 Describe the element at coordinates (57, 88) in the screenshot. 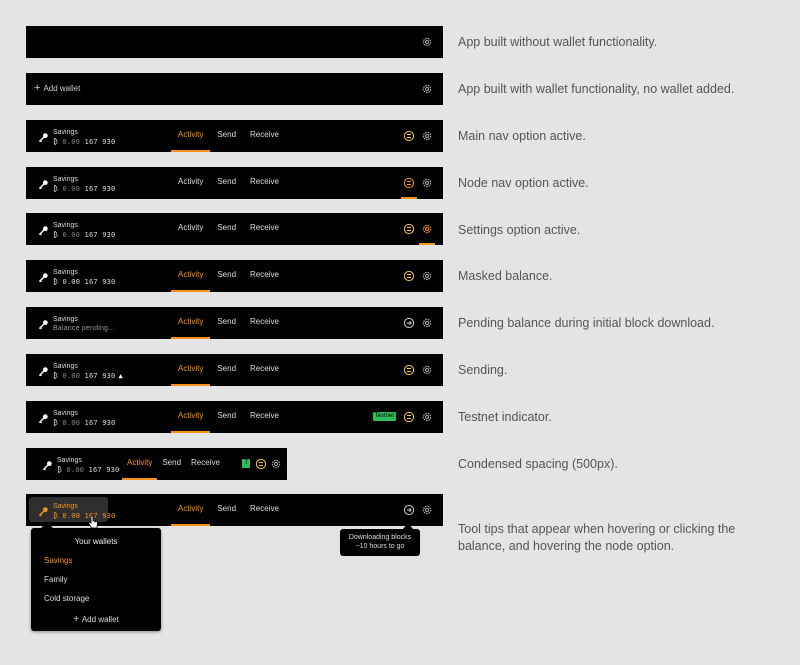

I see `add-wallet-button: + Add wallet` at that location.